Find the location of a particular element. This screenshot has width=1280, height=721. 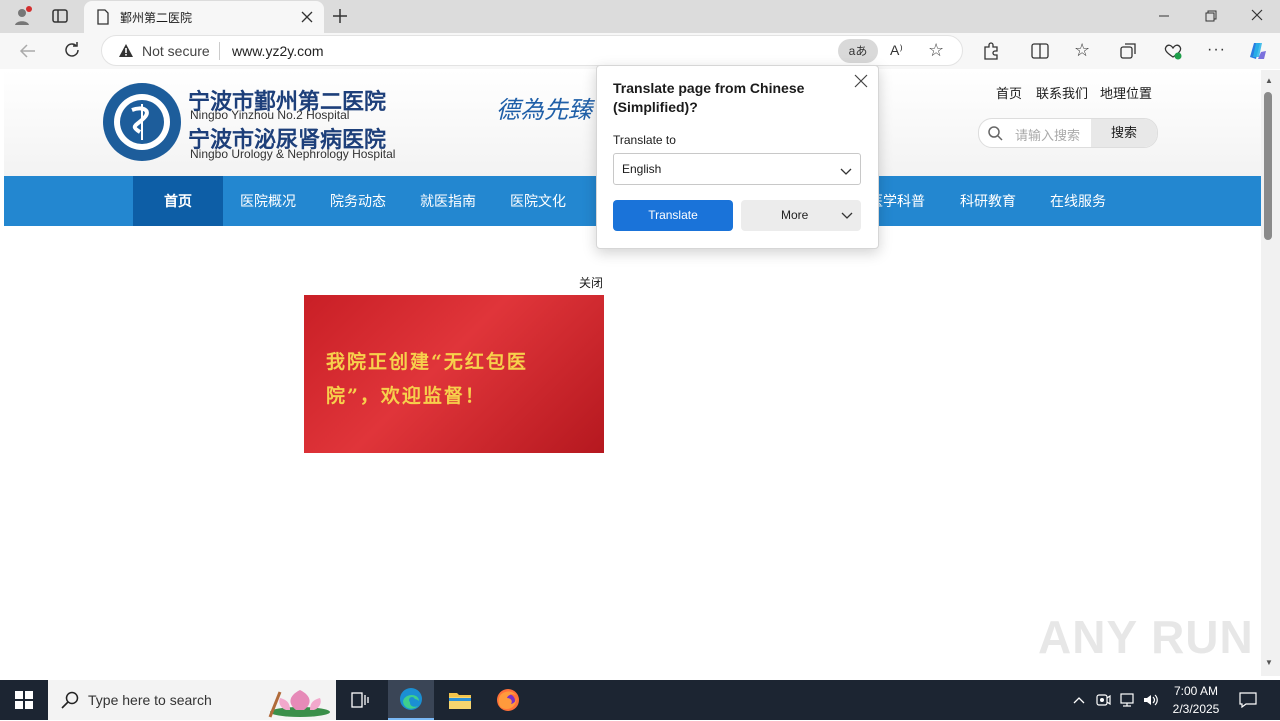

scroll-thumb is located at coordinates (1268, 166).